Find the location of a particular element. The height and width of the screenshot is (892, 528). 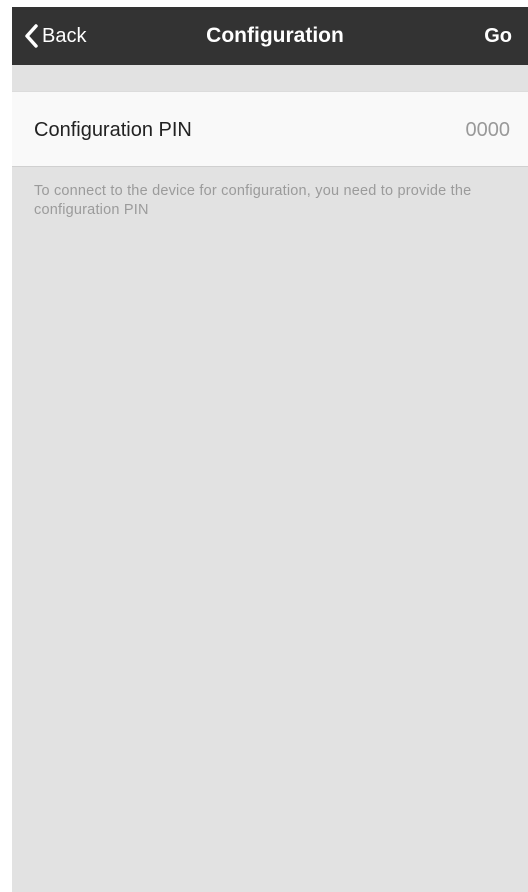

page-title: Configuration is located at coordinates (275, 35).